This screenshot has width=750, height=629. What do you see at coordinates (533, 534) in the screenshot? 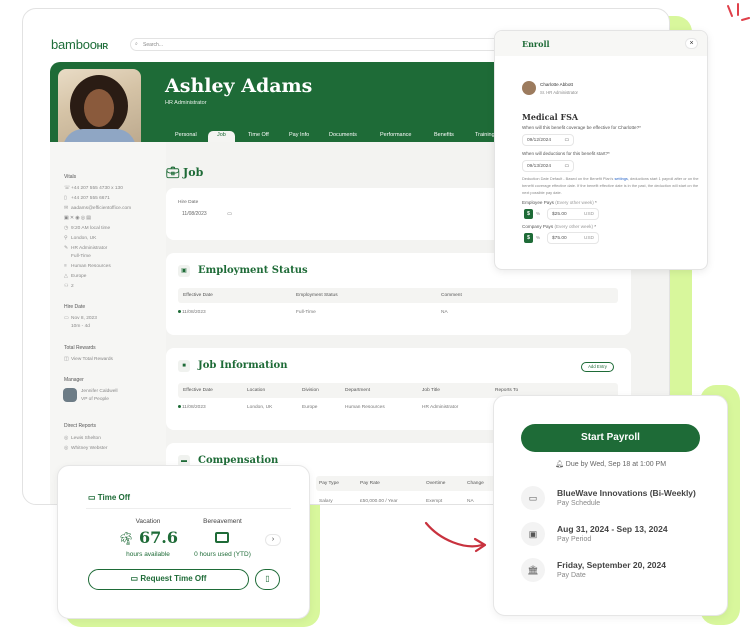
I see `calendar-range-icon: ▣` at bounding box center [533, 534].